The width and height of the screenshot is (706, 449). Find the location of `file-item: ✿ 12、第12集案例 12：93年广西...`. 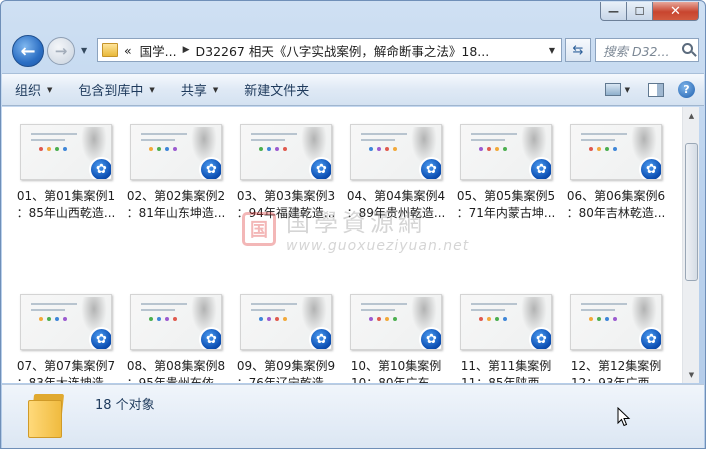

file-item: ✿ 12、第12集案例 12：93年广西... is located at coordinates (616, 335).